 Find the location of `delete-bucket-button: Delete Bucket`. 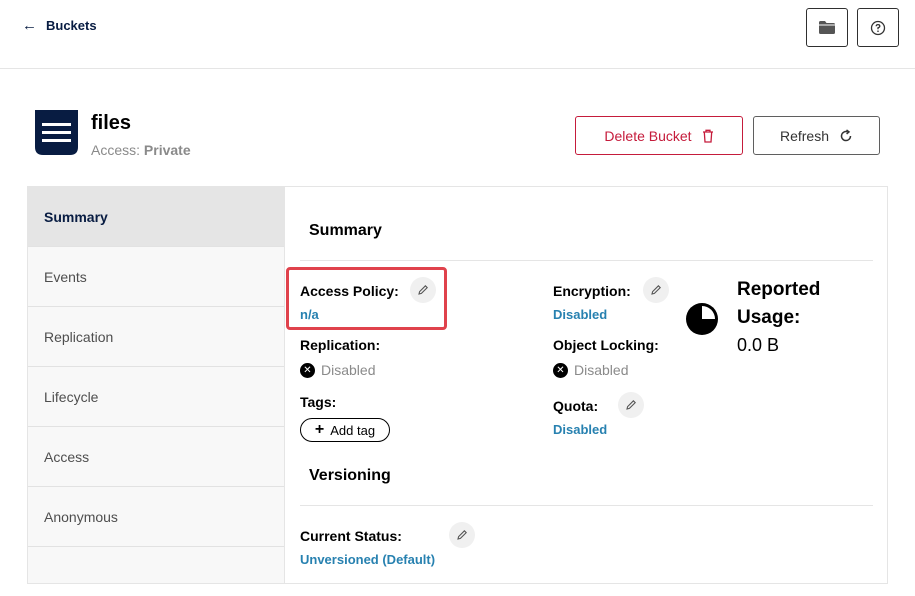

delete-bucket-button: Delete Bucket is located at coordinates (659, 135).